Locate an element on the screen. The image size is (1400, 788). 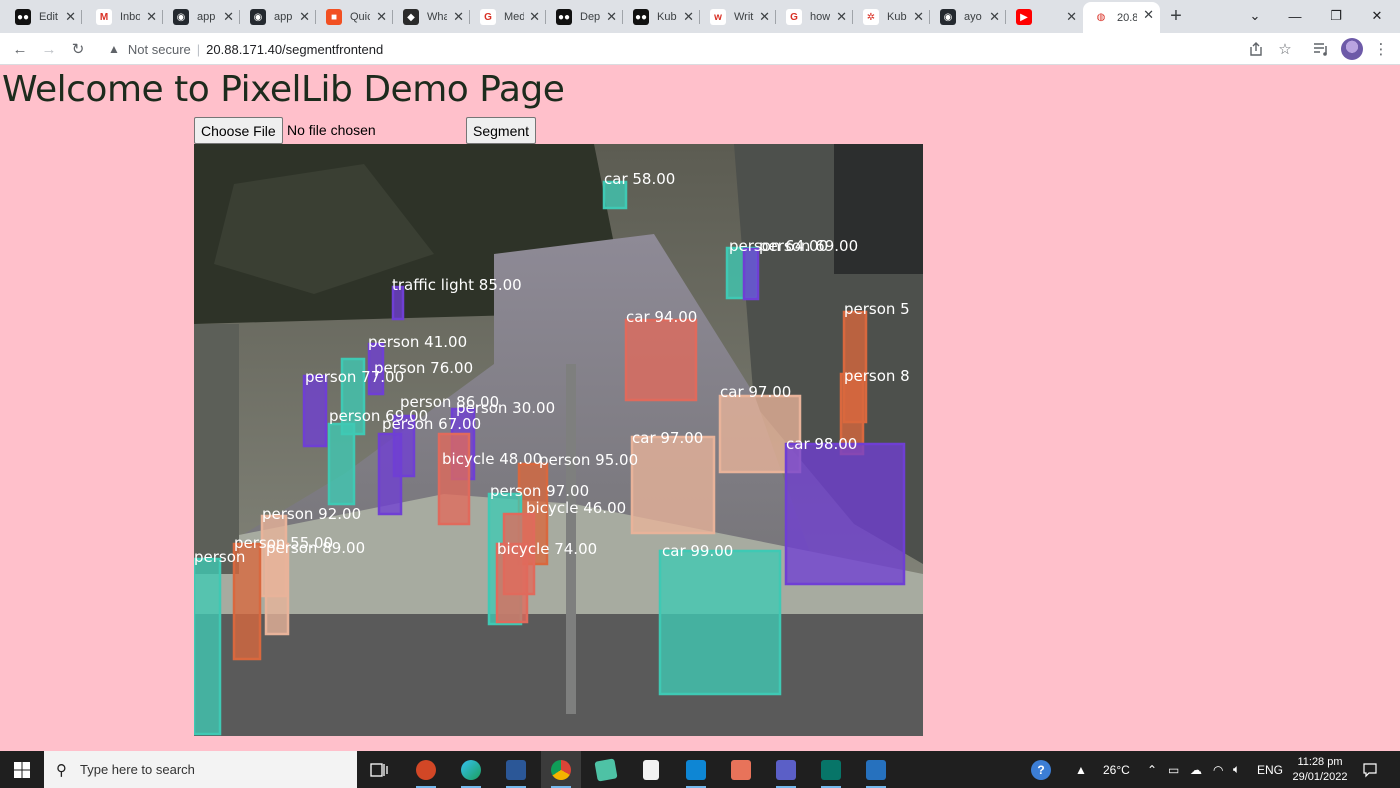
wifi-icon: ◠ is located at coordinates (1218, 769).